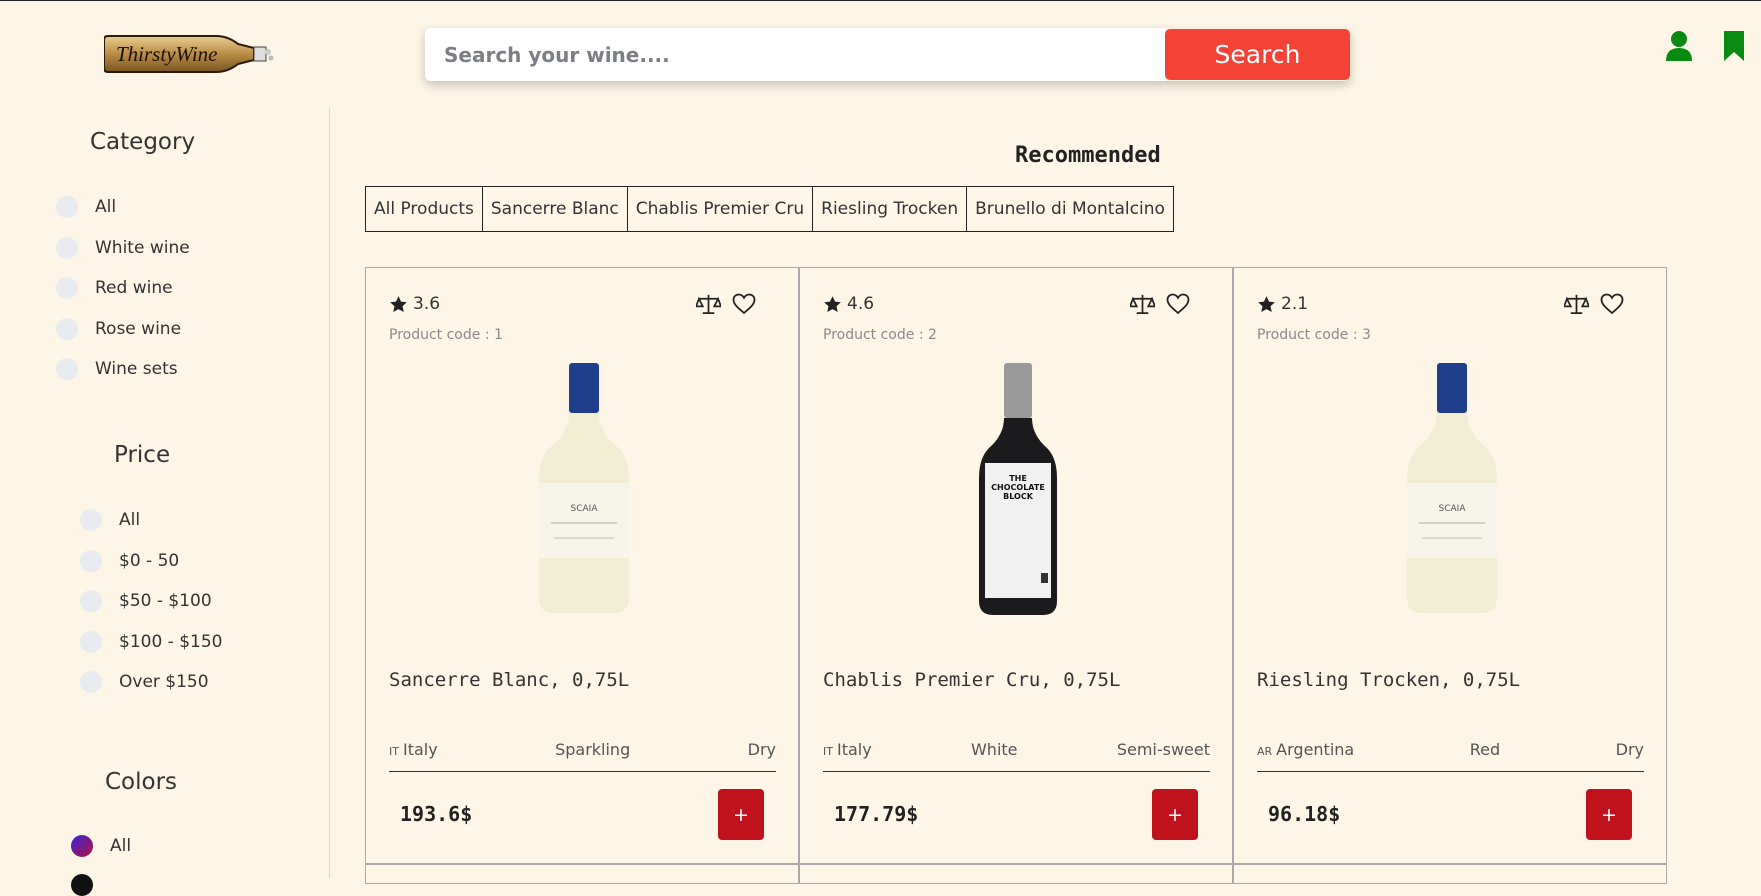  I want to click on price-option-100-150: $100 - $150, so click(151, 642).